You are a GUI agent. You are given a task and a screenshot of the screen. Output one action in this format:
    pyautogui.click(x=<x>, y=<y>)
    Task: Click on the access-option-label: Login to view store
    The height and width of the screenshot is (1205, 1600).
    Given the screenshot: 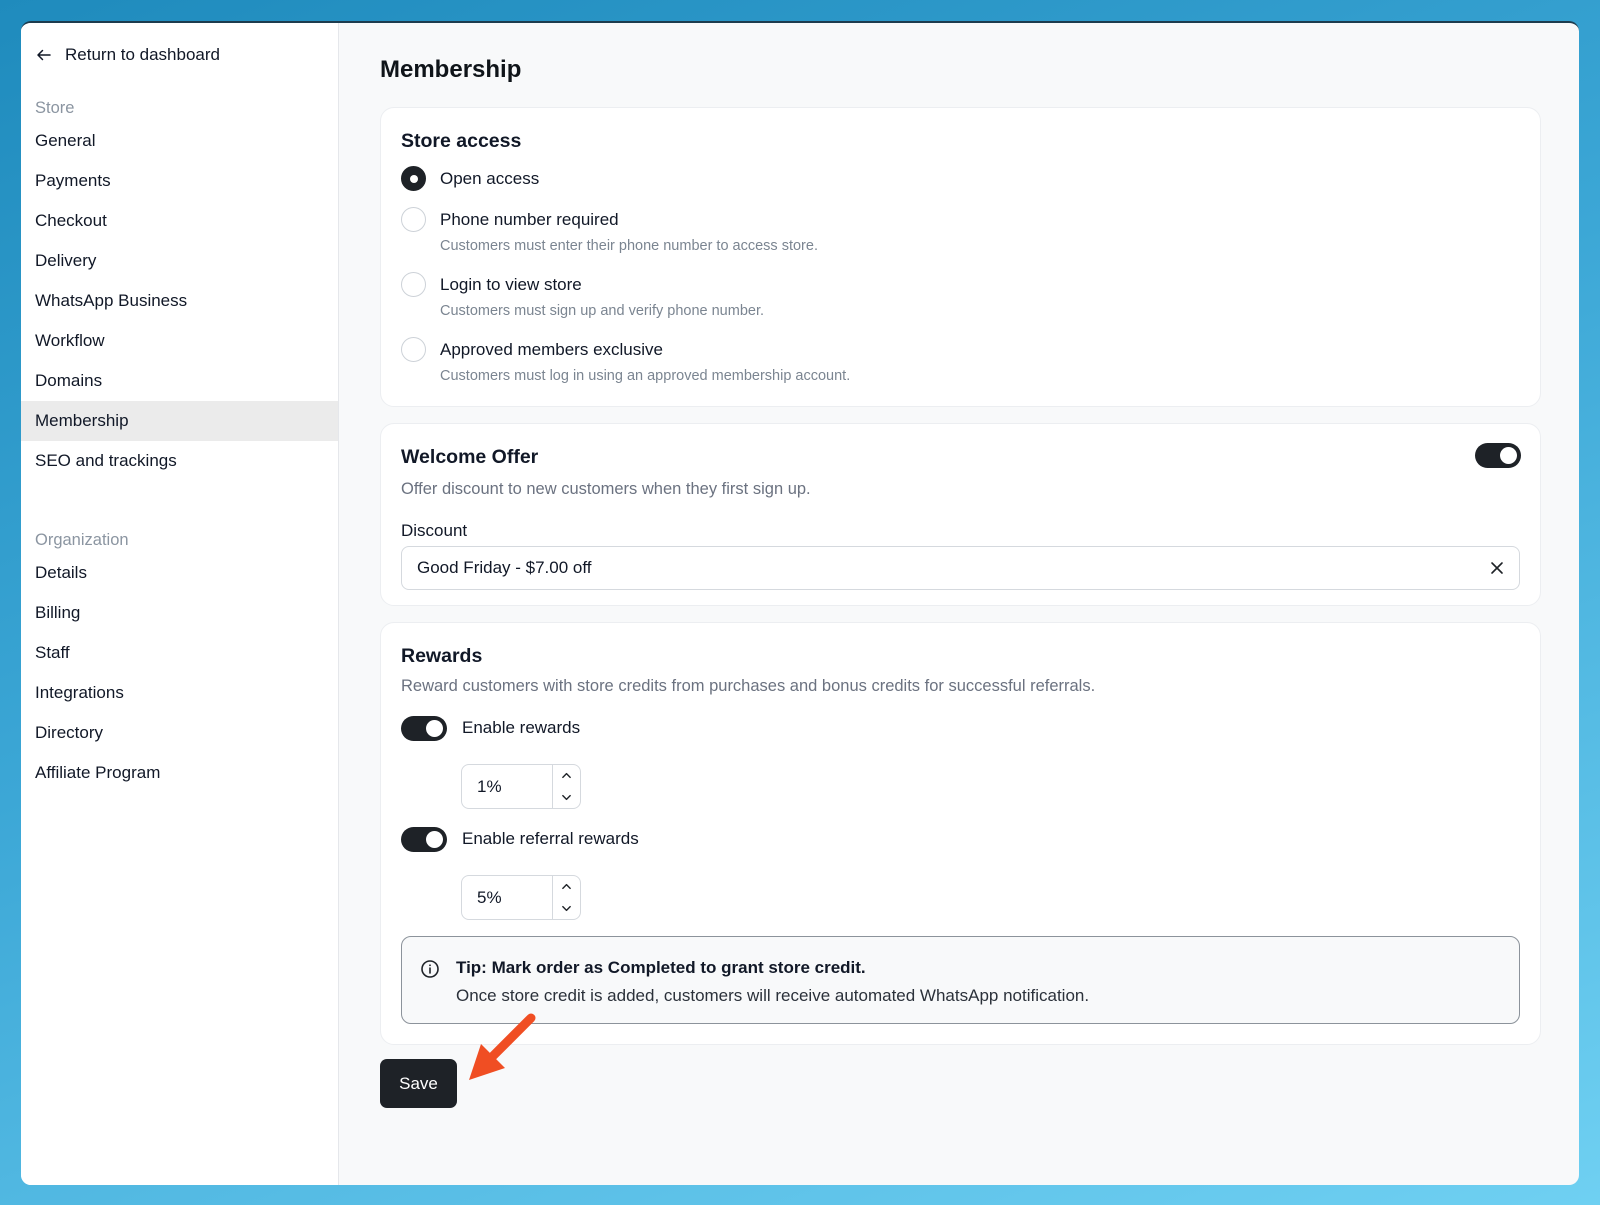 What is the action you would take?
    pyautogui.click(x=511, y=284)
    